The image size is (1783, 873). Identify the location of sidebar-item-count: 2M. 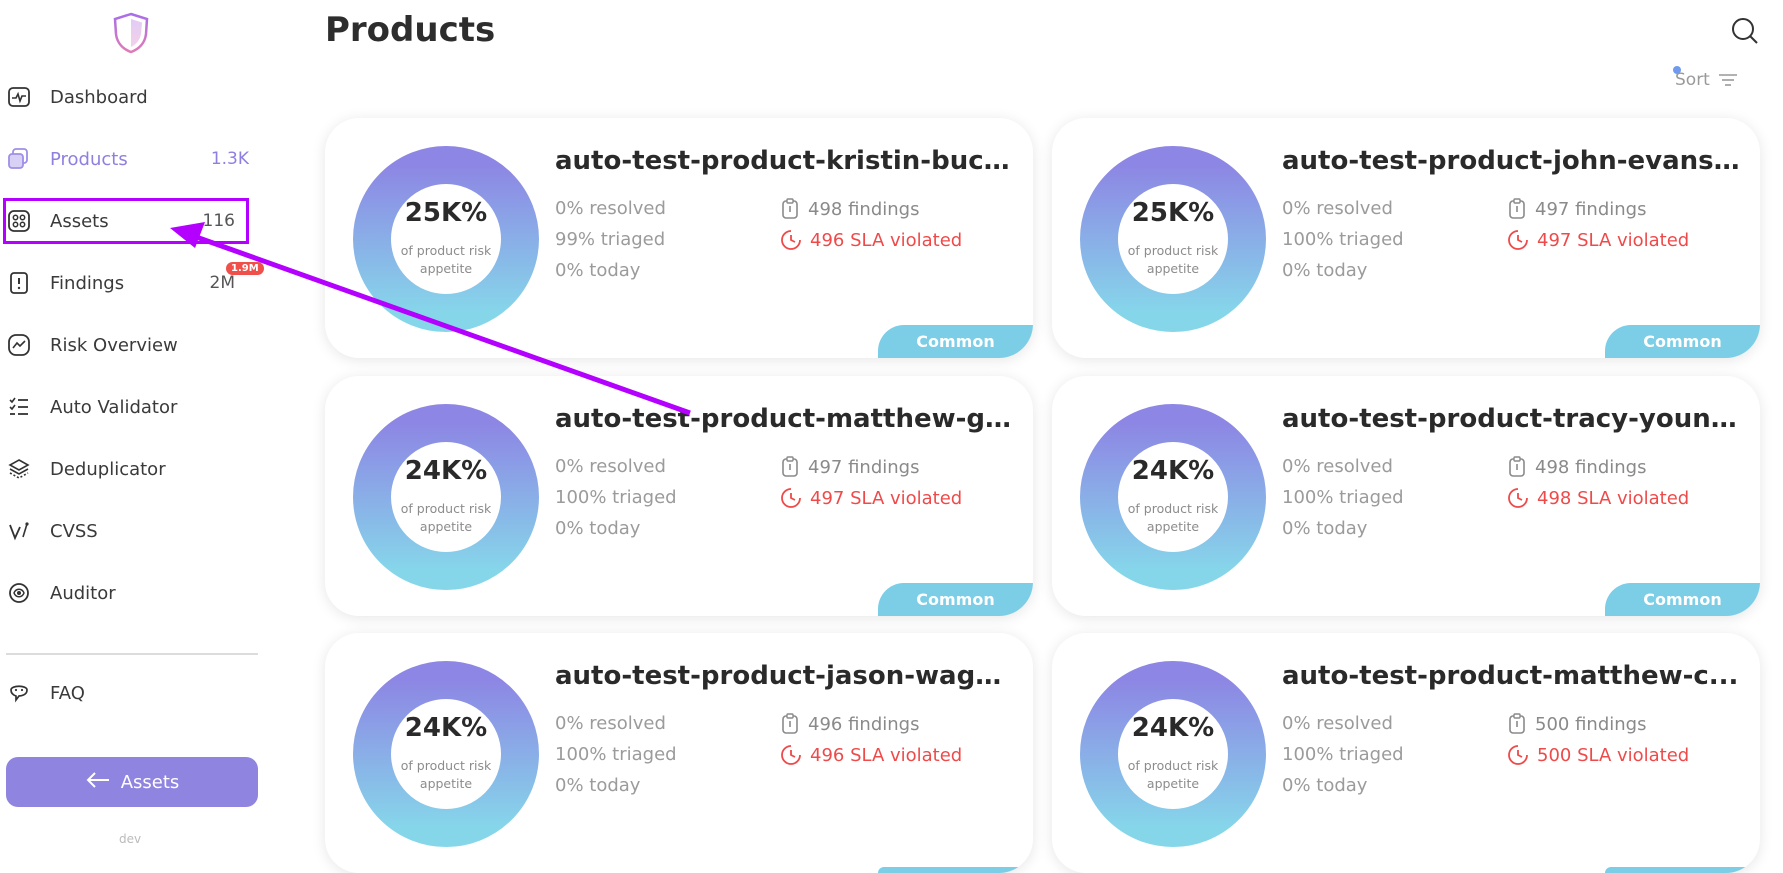
(222, 283).